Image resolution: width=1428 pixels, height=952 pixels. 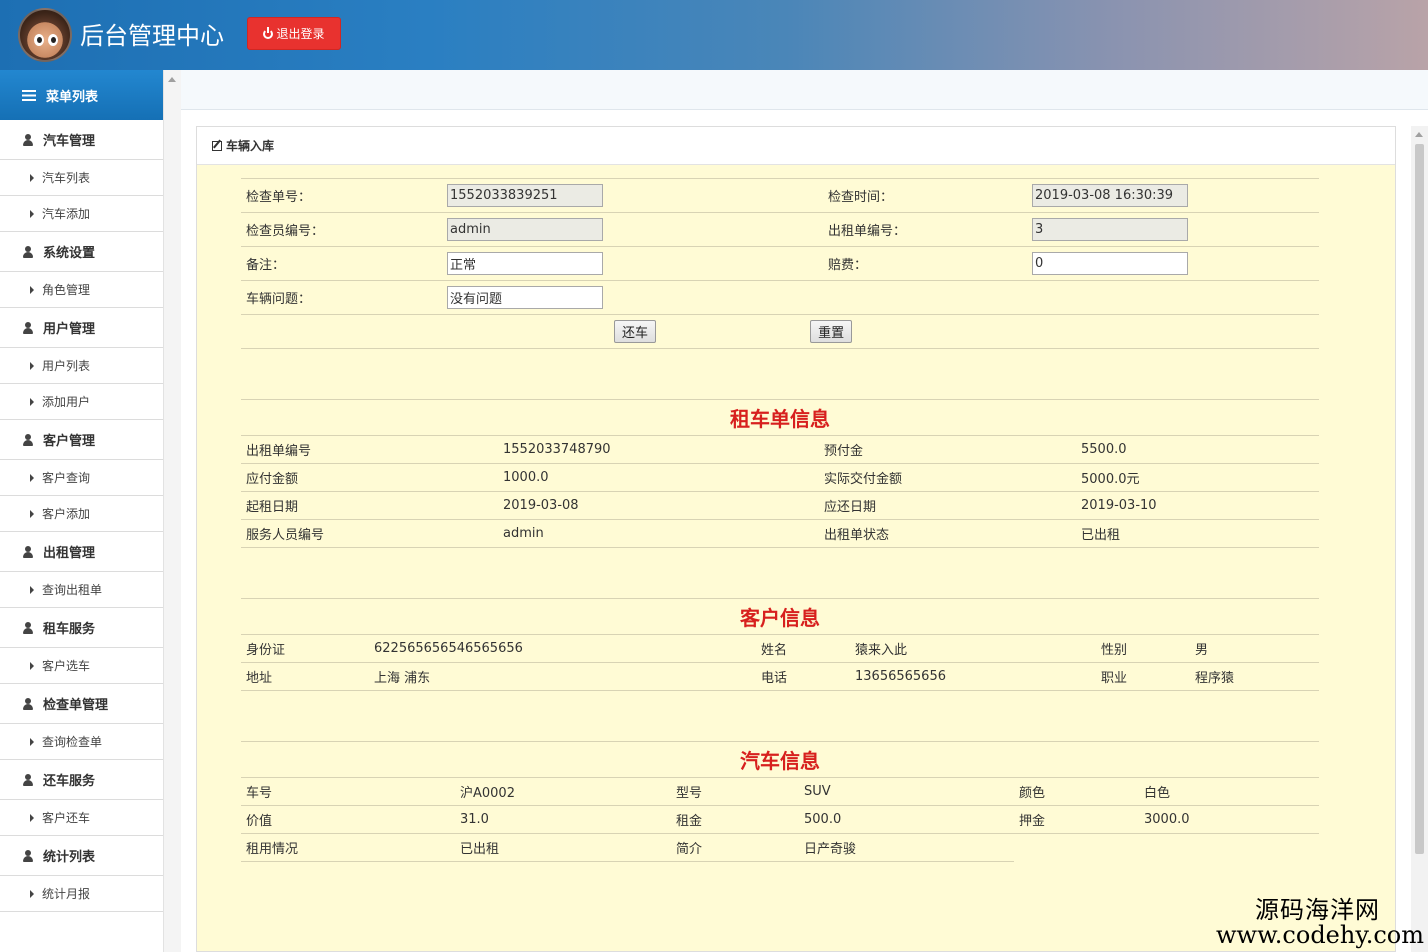 I want to click on rent-no-value: 1552033748790, so click(x=658, y=449).